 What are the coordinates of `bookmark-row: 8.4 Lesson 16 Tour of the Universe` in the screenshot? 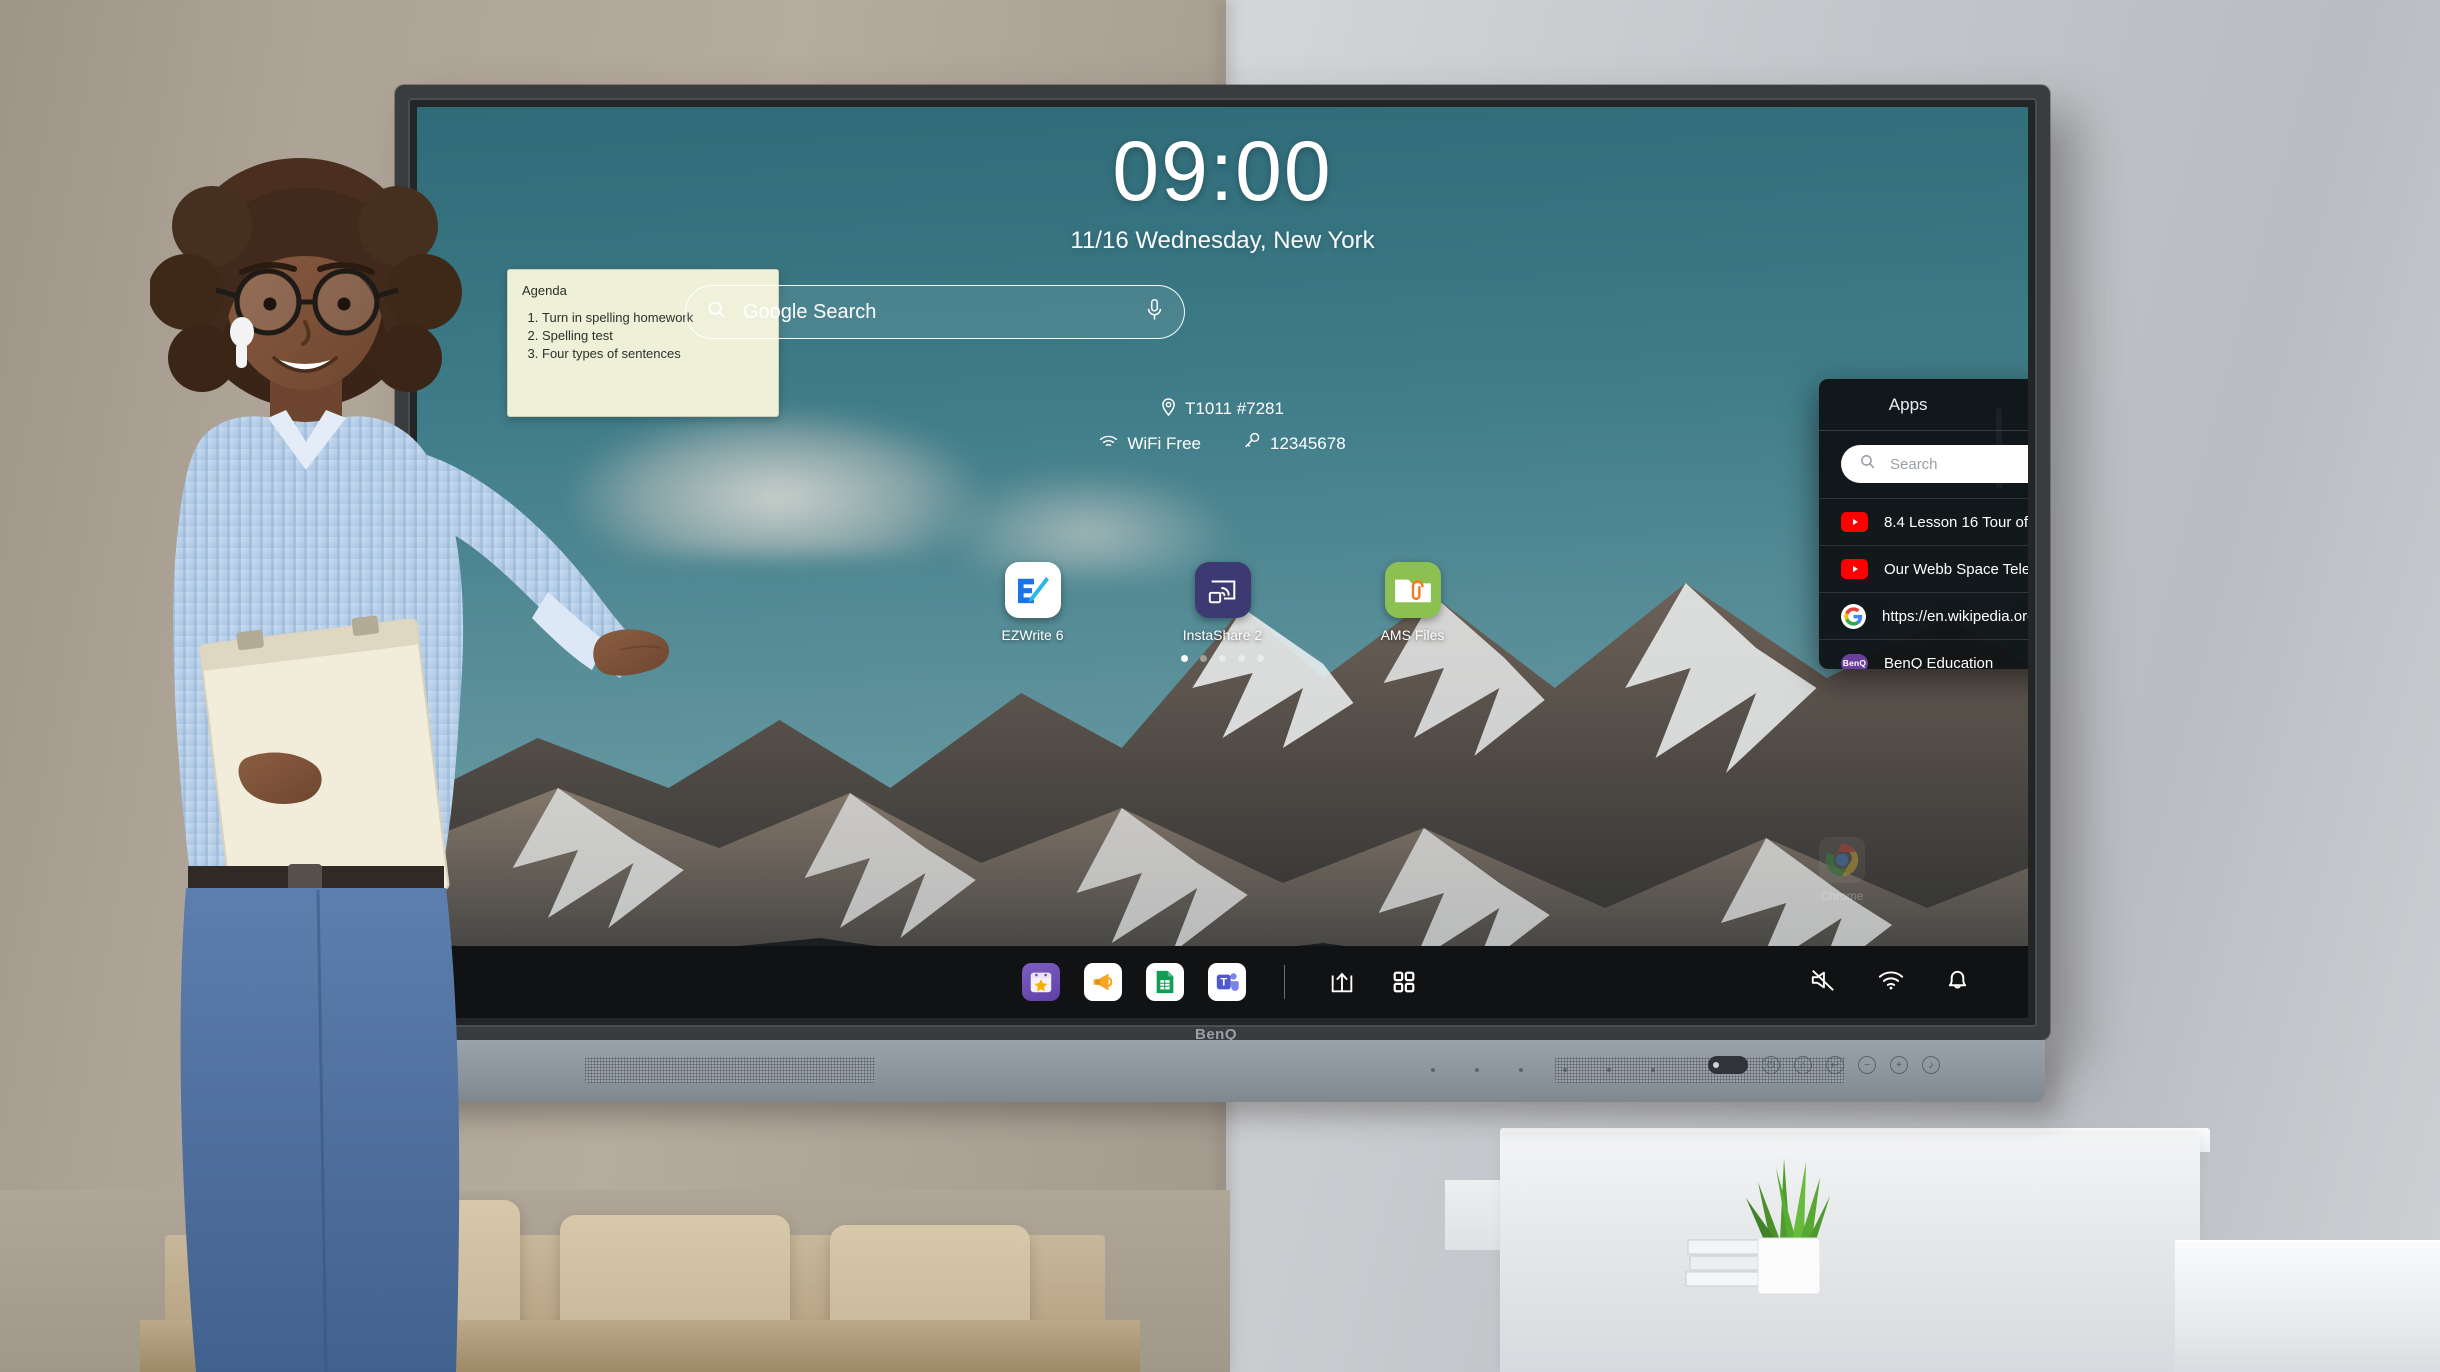 It's located at (1923, 522).